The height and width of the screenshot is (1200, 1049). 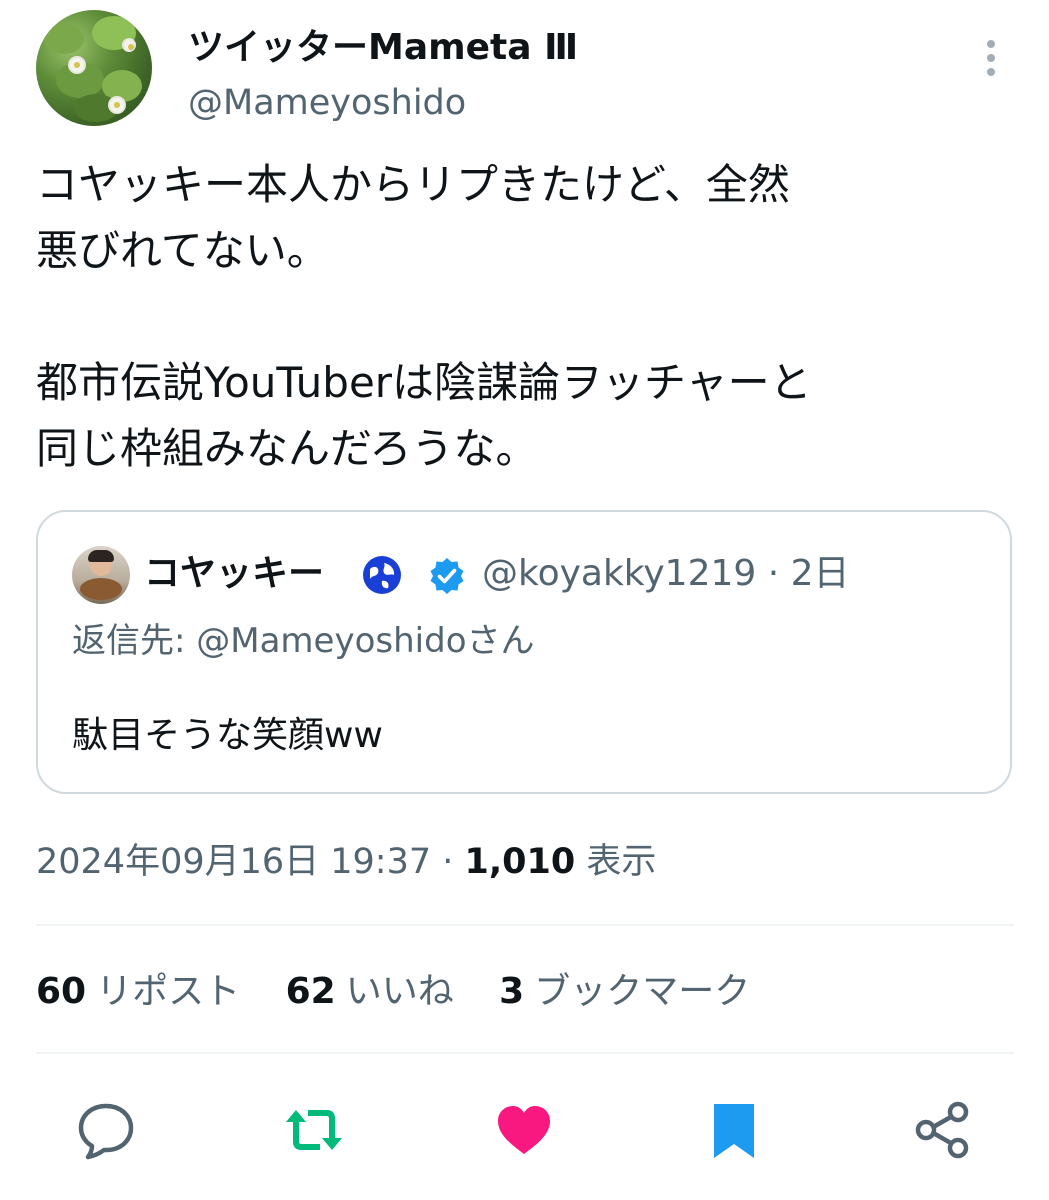 I want to click on more-options-icon, so click(x=991, y=60).